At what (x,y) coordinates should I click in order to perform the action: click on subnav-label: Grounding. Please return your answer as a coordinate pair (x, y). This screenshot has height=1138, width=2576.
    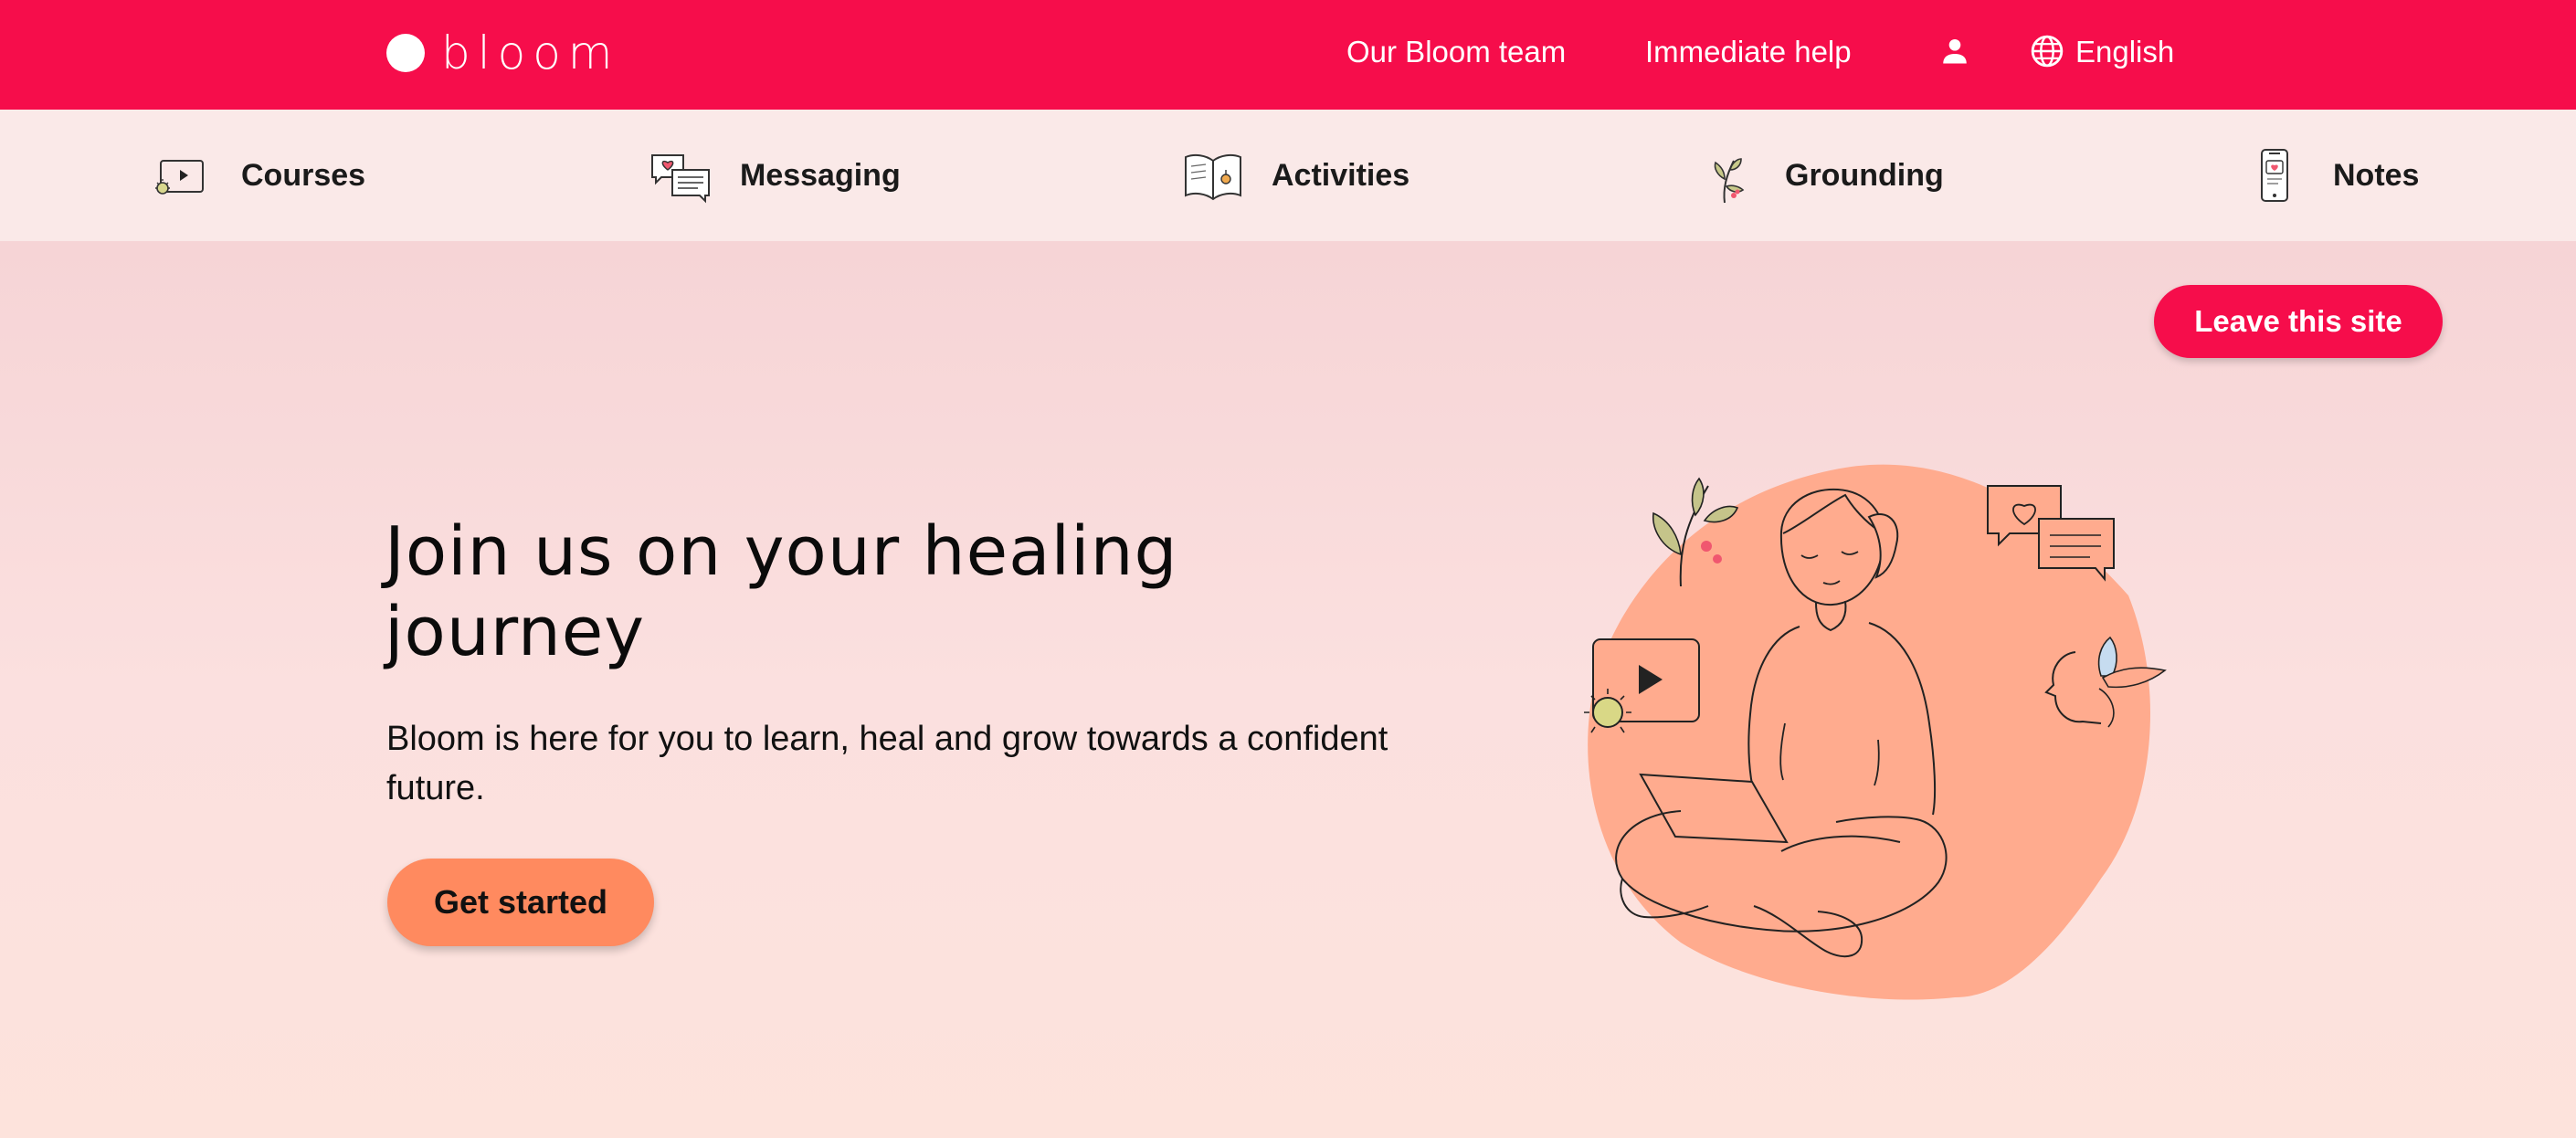
    Looking at the image, I should click on (1864, 175).